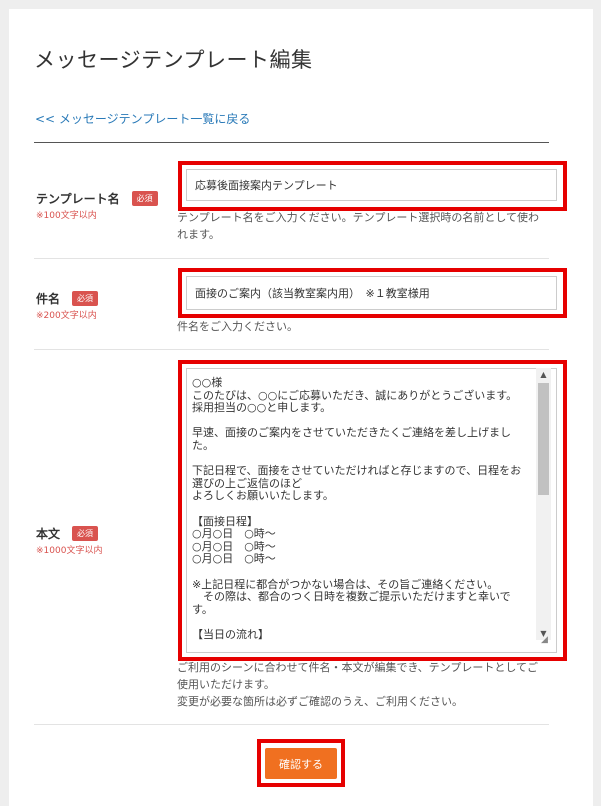  What do you see at coordinates (543, 374) in the screenshot?
I see `scroll-up-icon: ▲` at bounding box center [543, 374].